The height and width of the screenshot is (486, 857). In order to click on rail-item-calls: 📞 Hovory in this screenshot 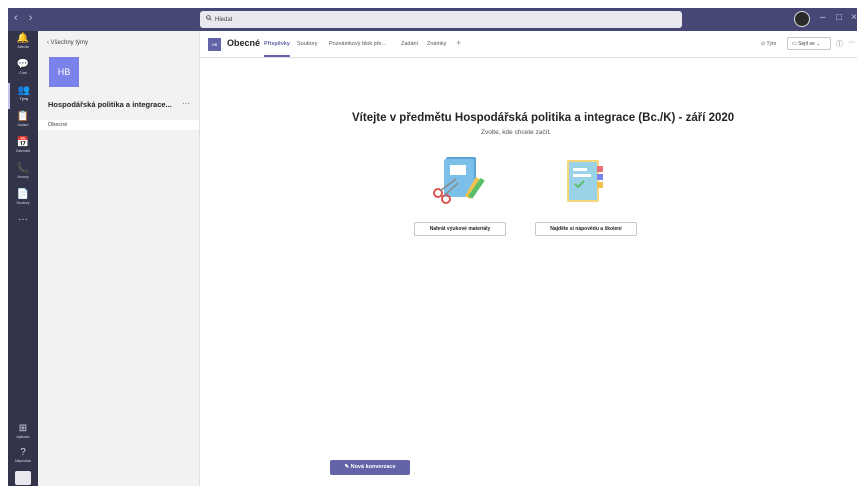, I will do `click(23, 174)`.